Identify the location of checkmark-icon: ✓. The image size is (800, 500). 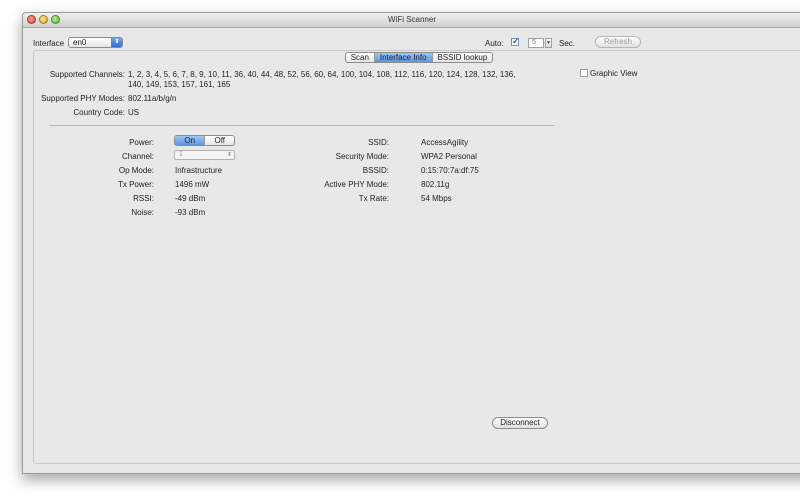
(516, 41).